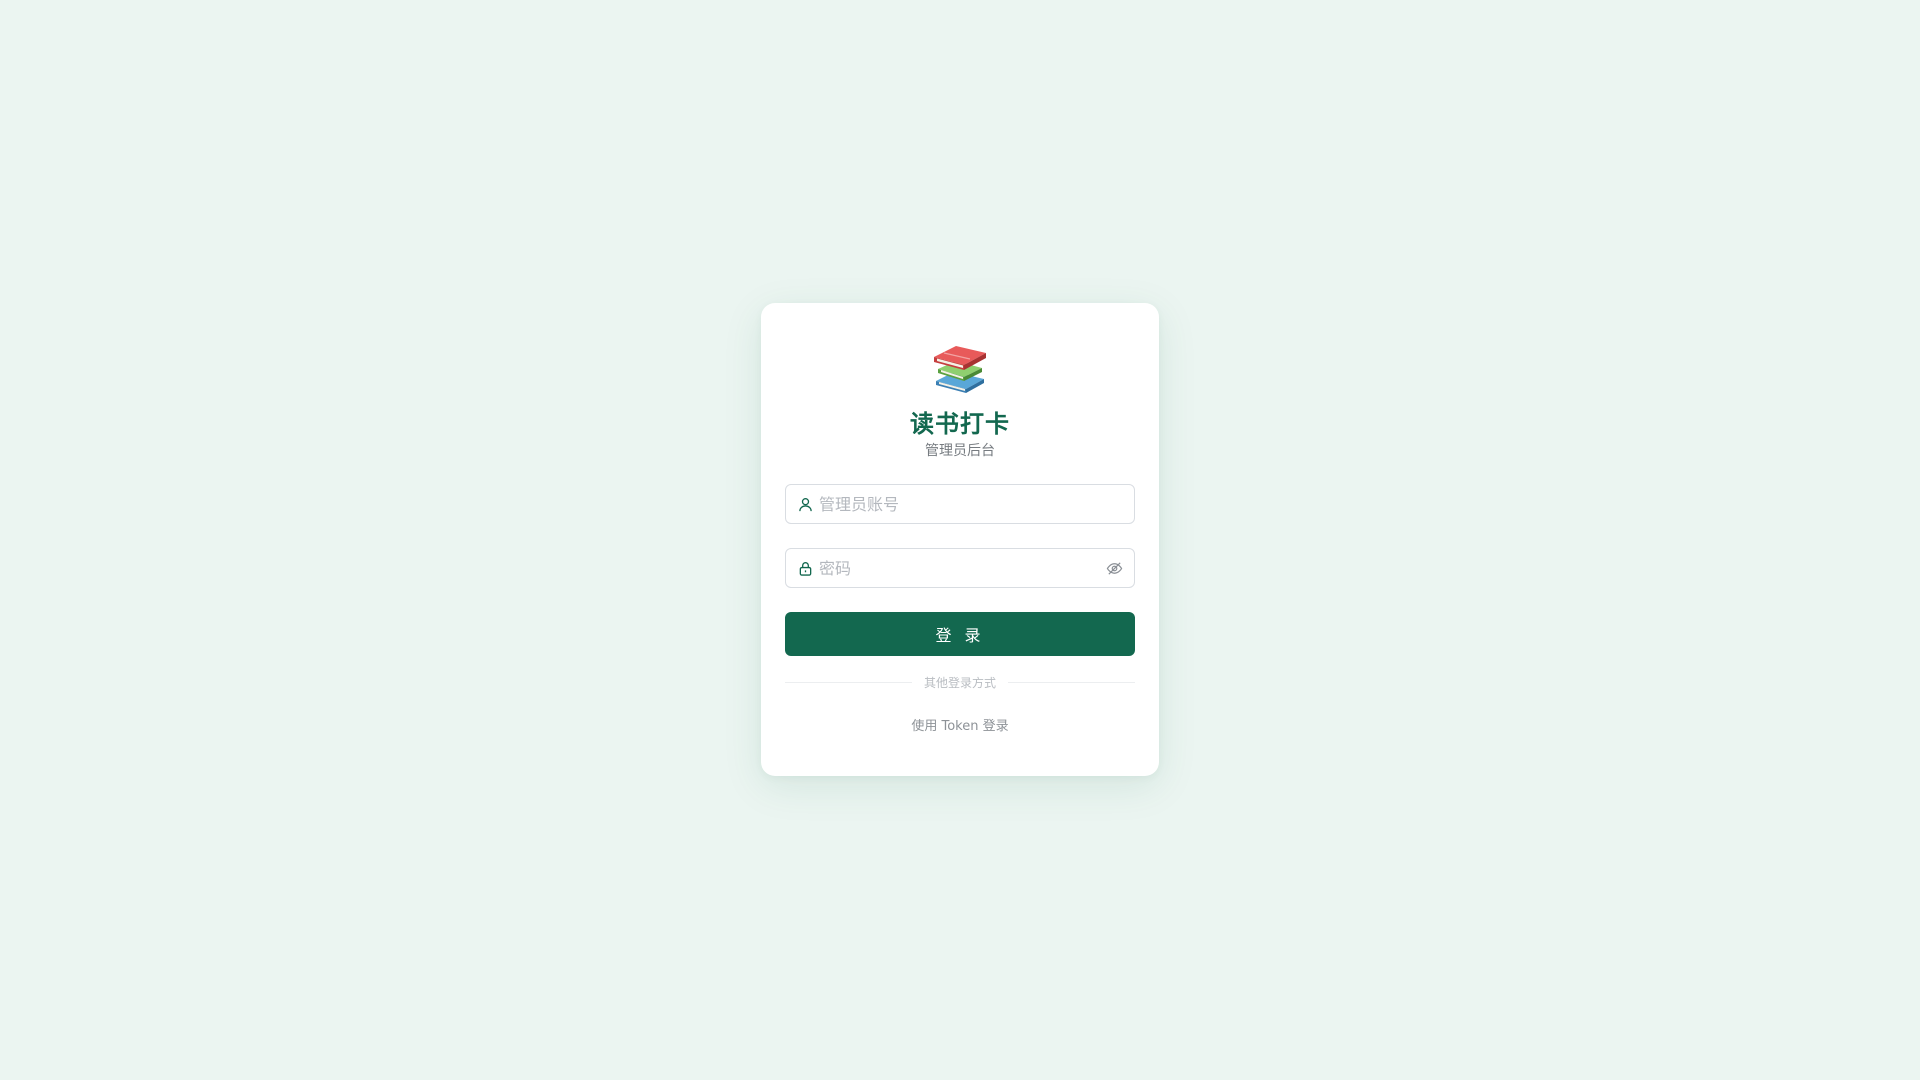 This screenshot has height=1080, width=1920. I want to click on user-icon, so click(805, 504).